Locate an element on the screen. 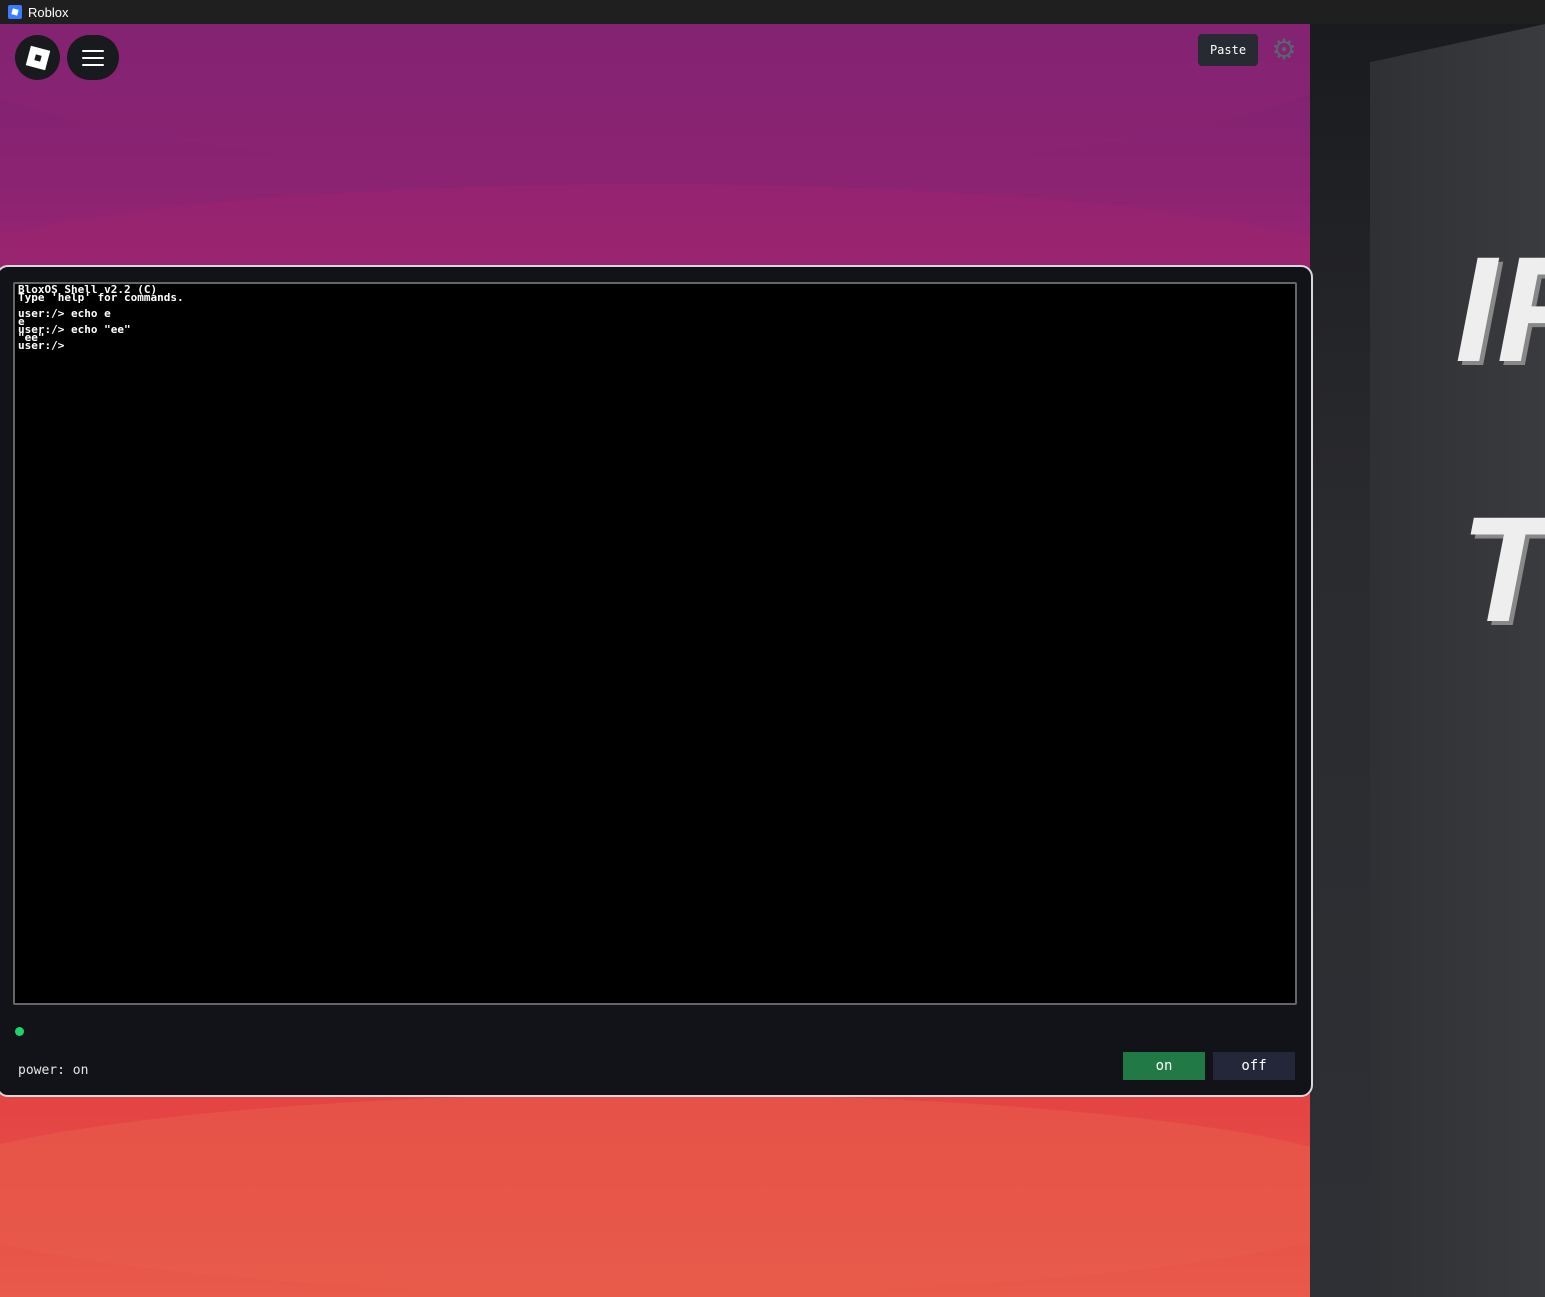 This screenshot has height=1297, width=1545. gear-icon: ⚙ is located at coordinates (1284, 50).